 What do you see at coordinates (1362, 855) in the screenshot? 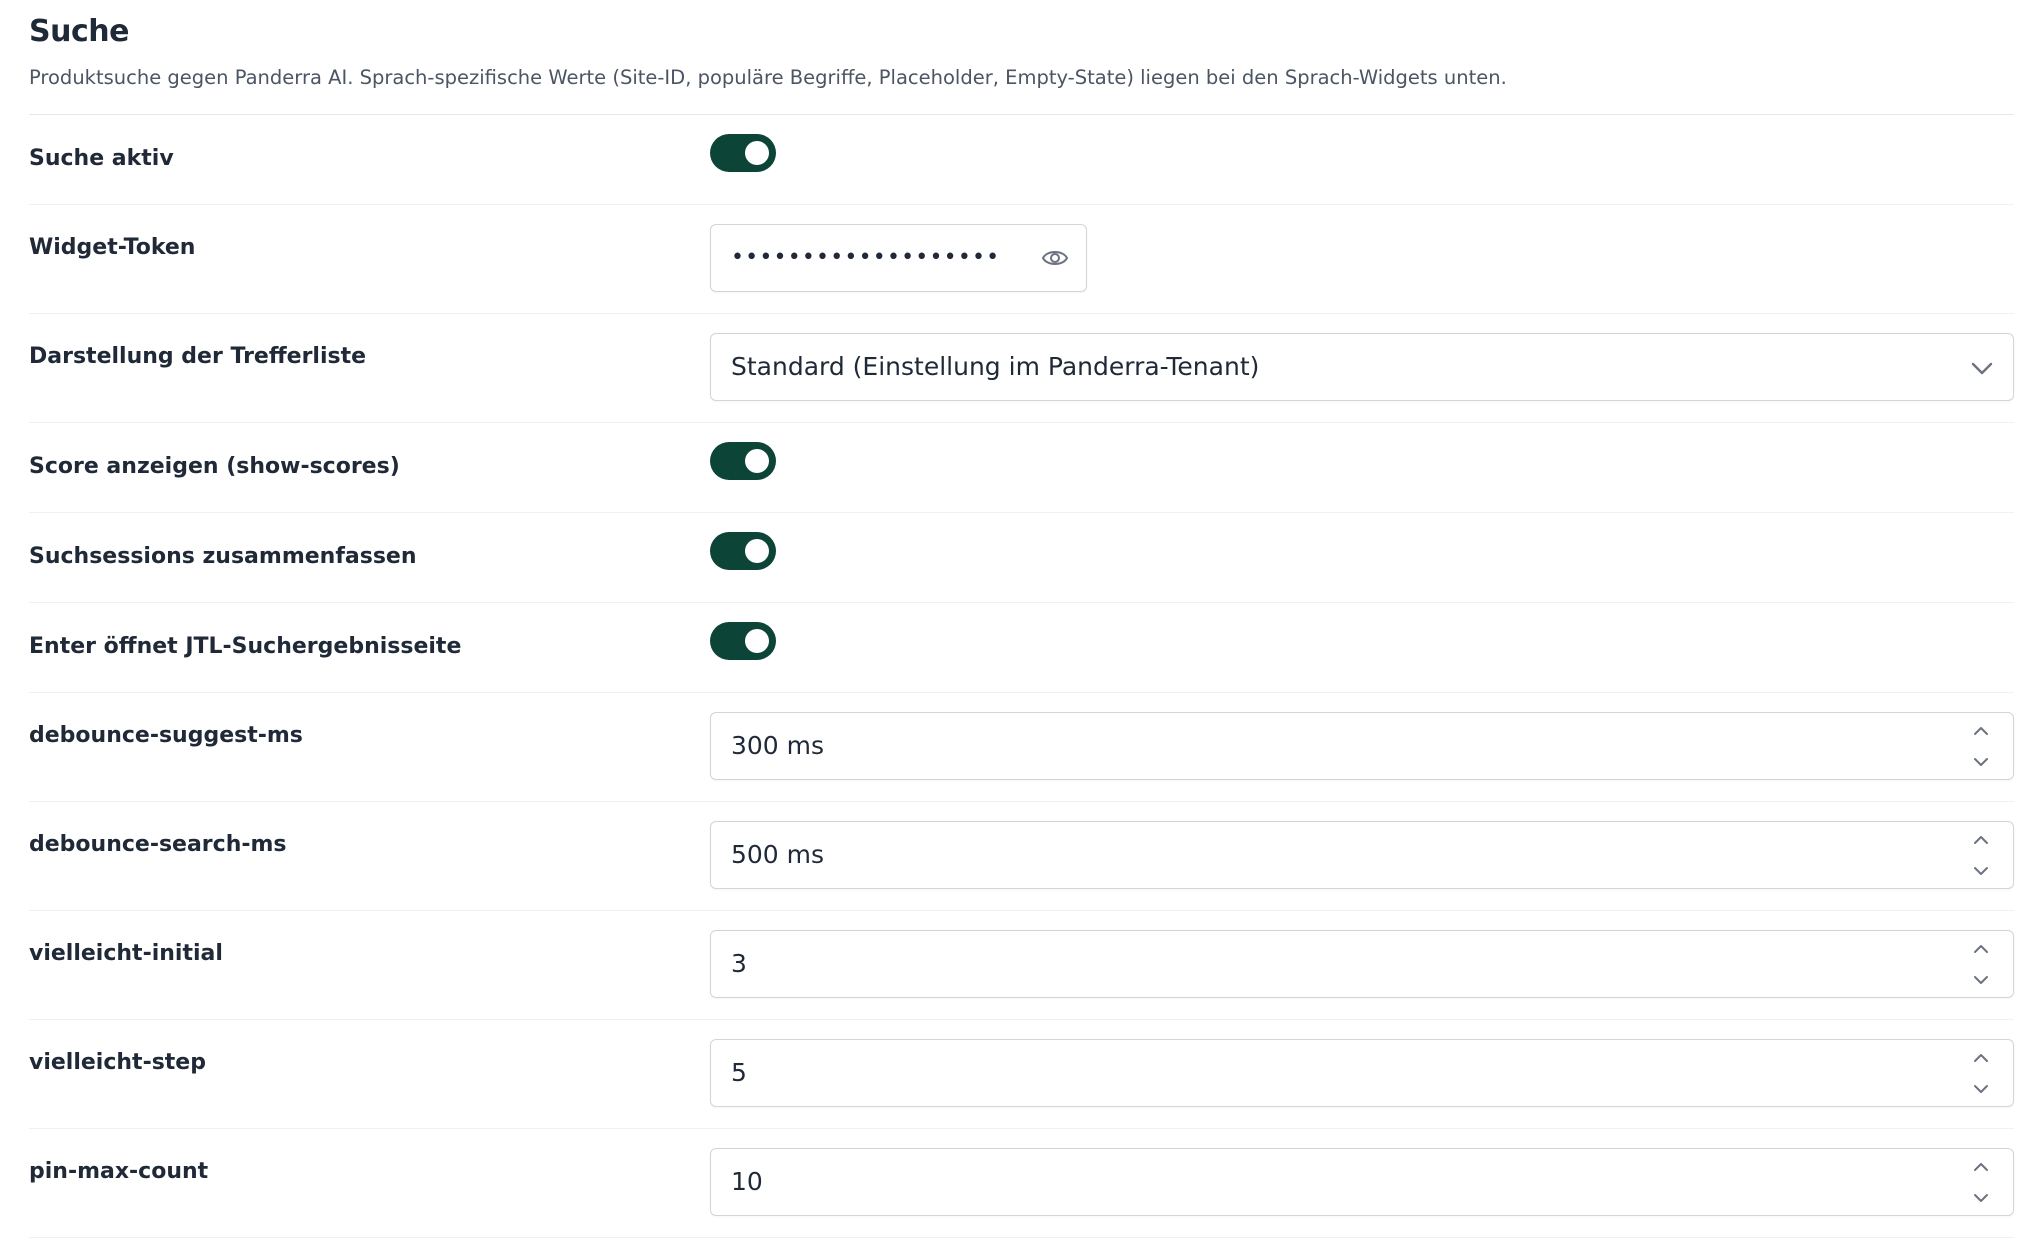
I see `debounce-search-input: 500 ms` at bounding box center [1362, 855].